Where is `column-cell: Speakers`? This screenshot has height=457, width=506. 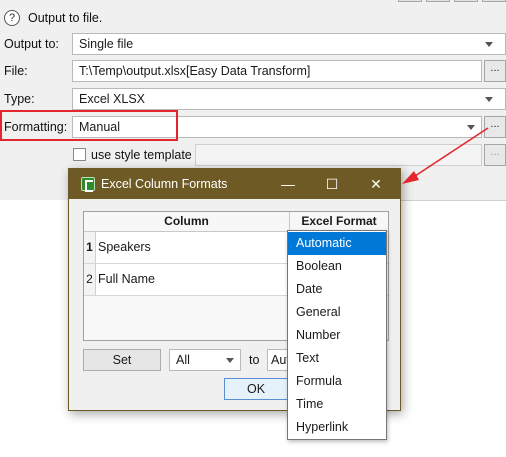
column-cell: Speakers is located at coordinates (124, 247).